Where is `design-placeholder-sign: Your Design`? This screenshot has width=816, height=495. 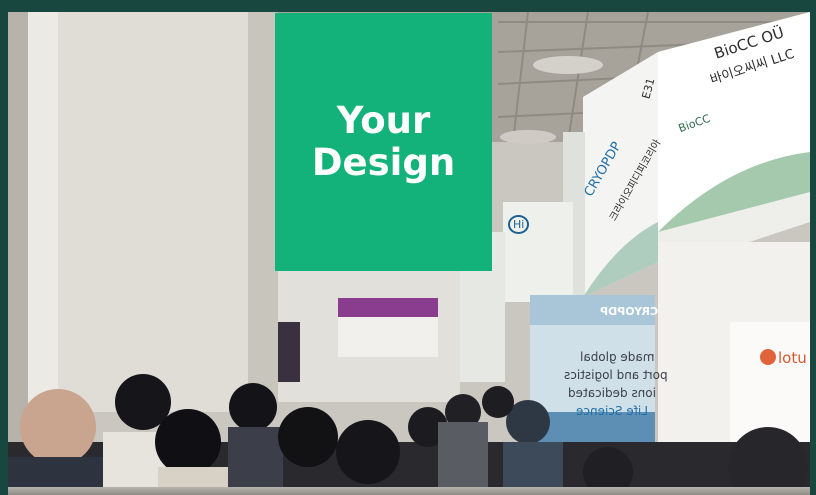 design-placeholder-sign: Your Design is located at coordinates (383, 142).